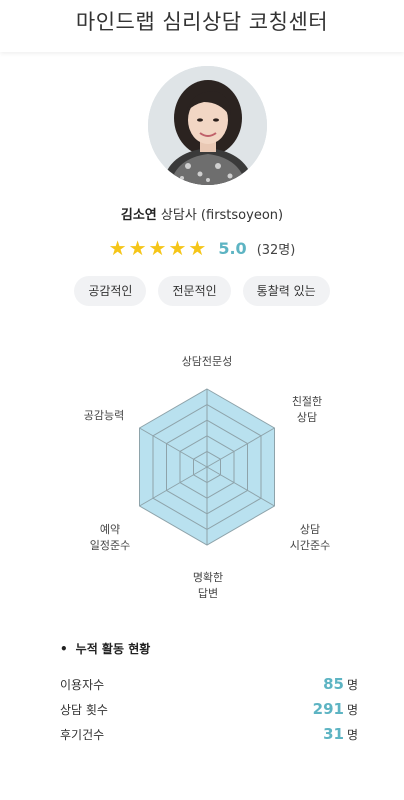 This screenshot has height=800, width=404. I want to click on stat-label: 이용자수, so click(82, 684).